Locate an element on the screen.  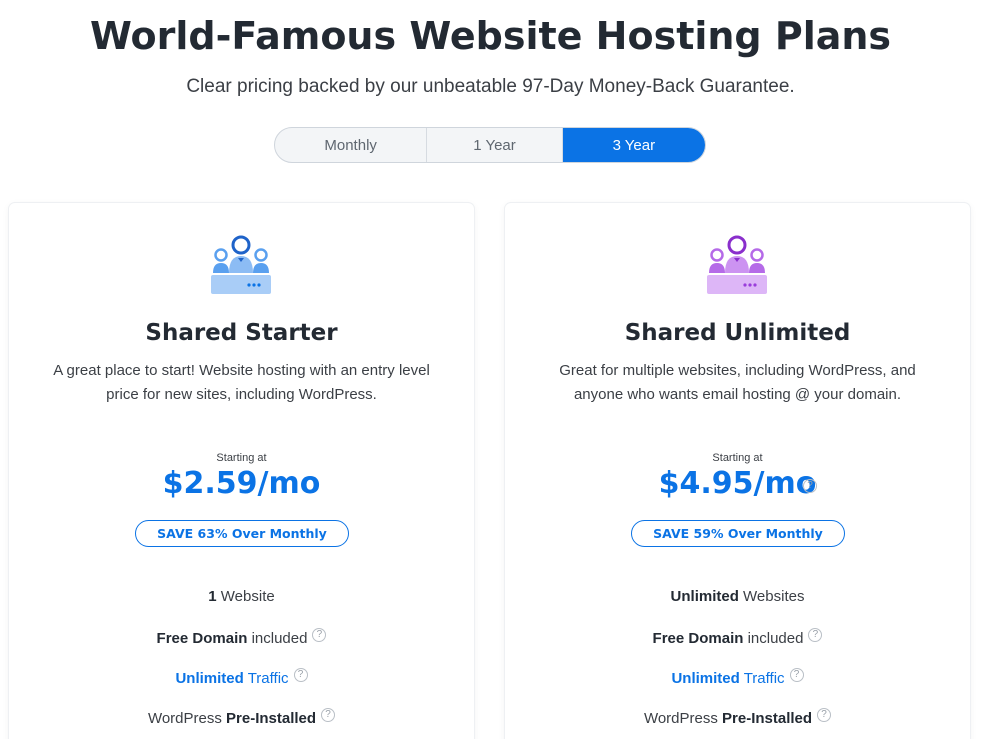
feature-websites-label: Websites is located at coordinates (771, 596).